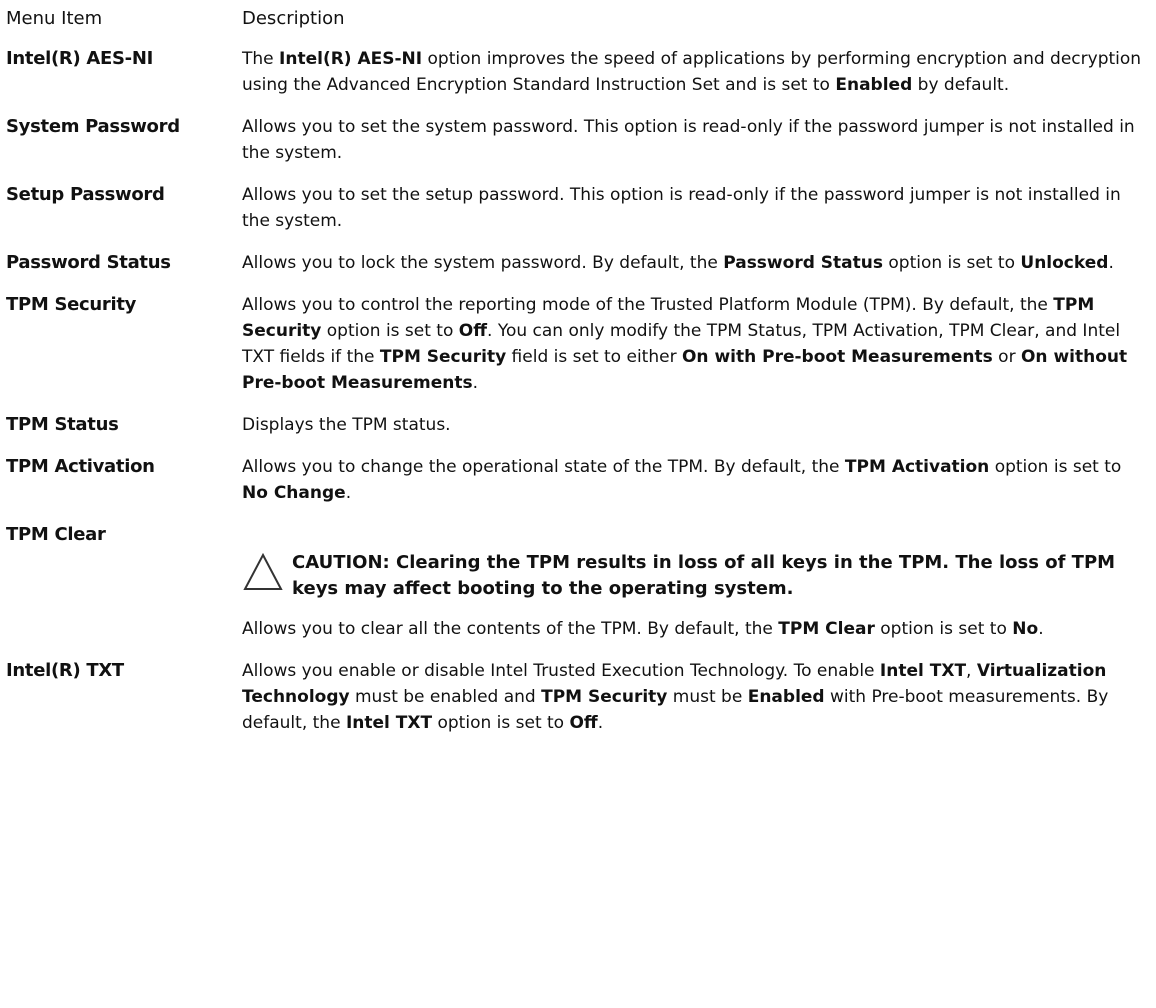 This screenshot has height=1008, width=1156. I want to click on text-span: ,, so click(971, 671).